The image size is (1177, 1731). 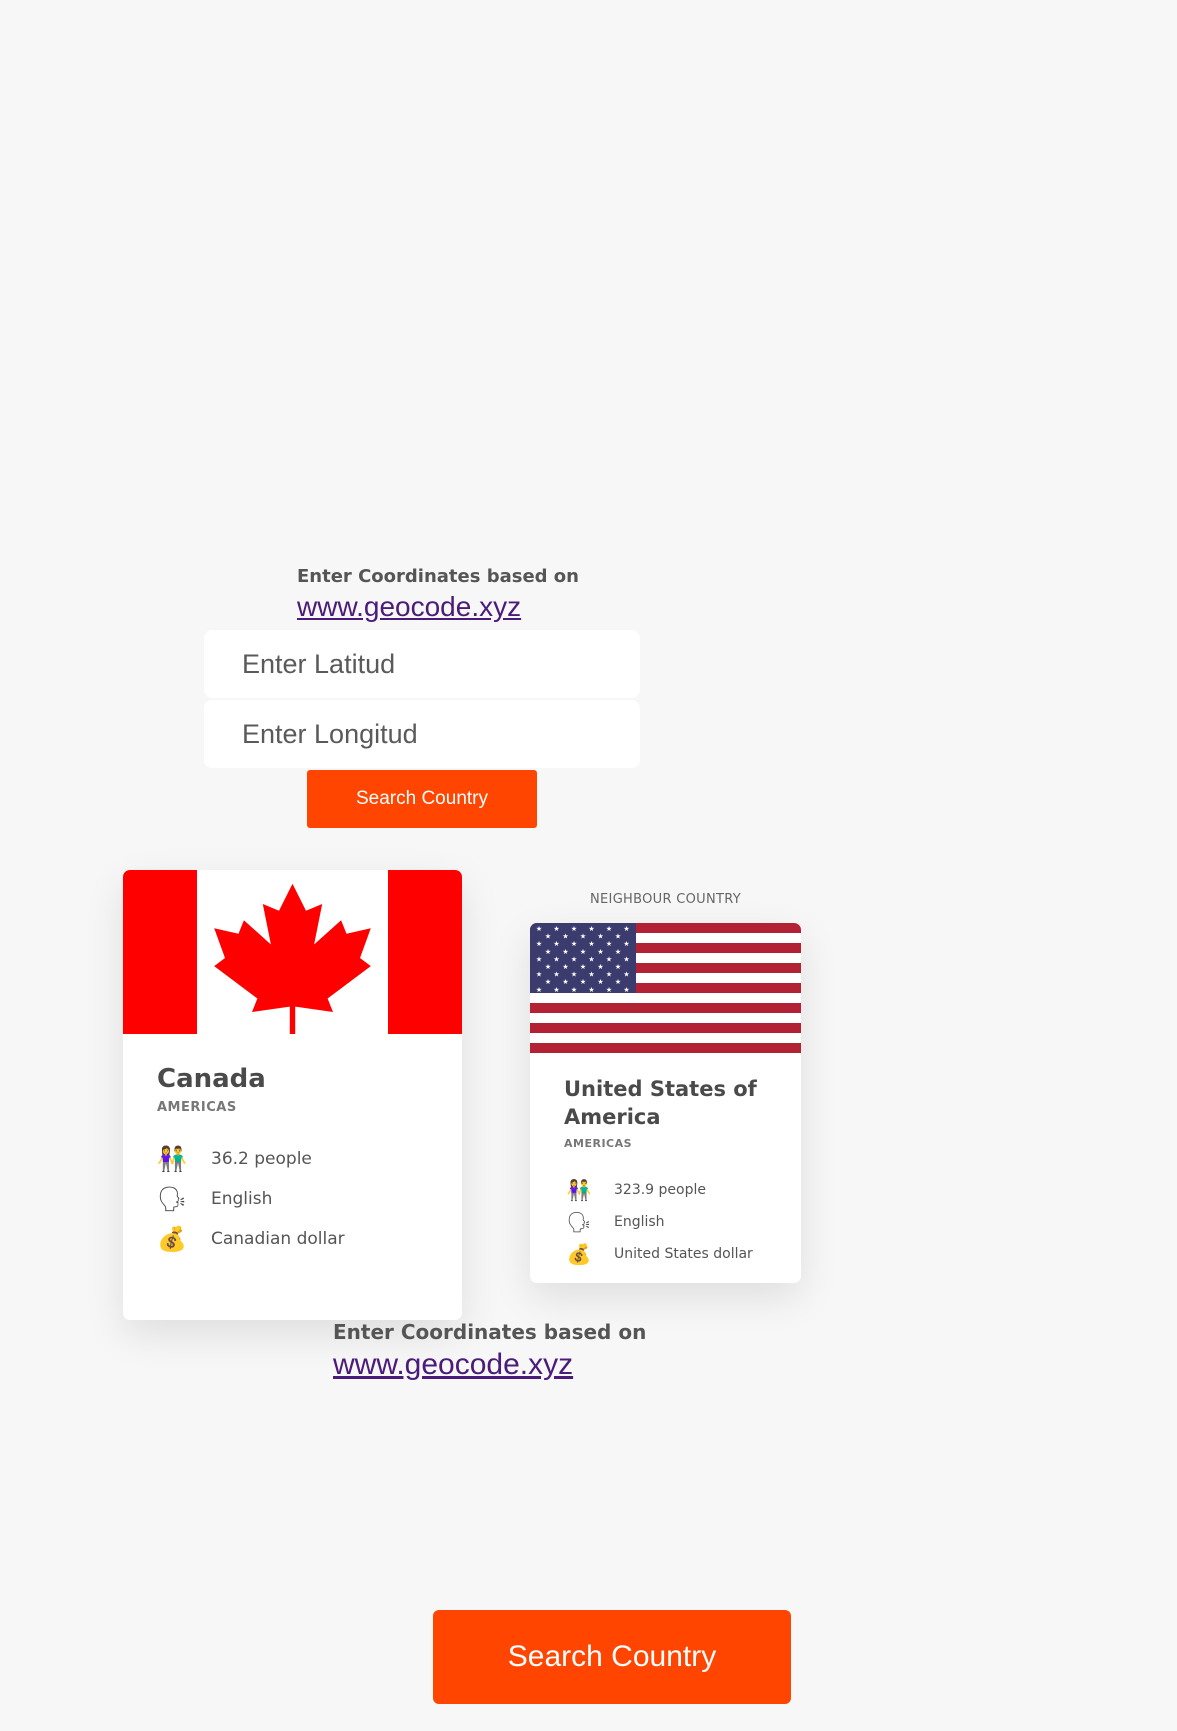 What do you see at coordinates (422, 734) in the screenshot?
I see `longitude-input` at bounding box center [422, 734].